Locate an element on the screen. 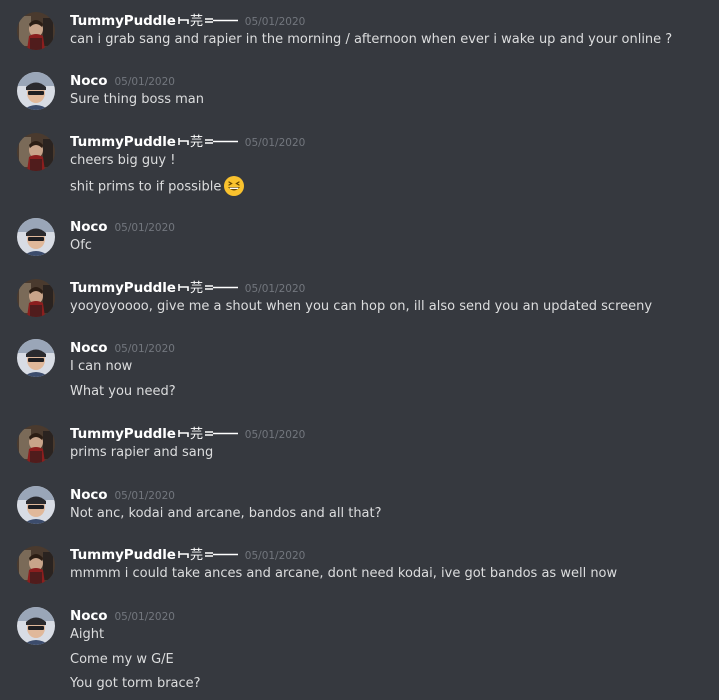 The width and height of the screenshot is (719, 700). message-text: I can now is located at coordinates (101, 366).